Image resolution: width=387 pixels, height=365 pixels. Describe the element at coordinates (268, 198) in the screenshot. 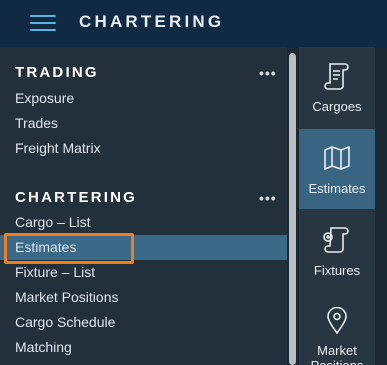

I see `chartering-more-options-icon: •••` at that location.